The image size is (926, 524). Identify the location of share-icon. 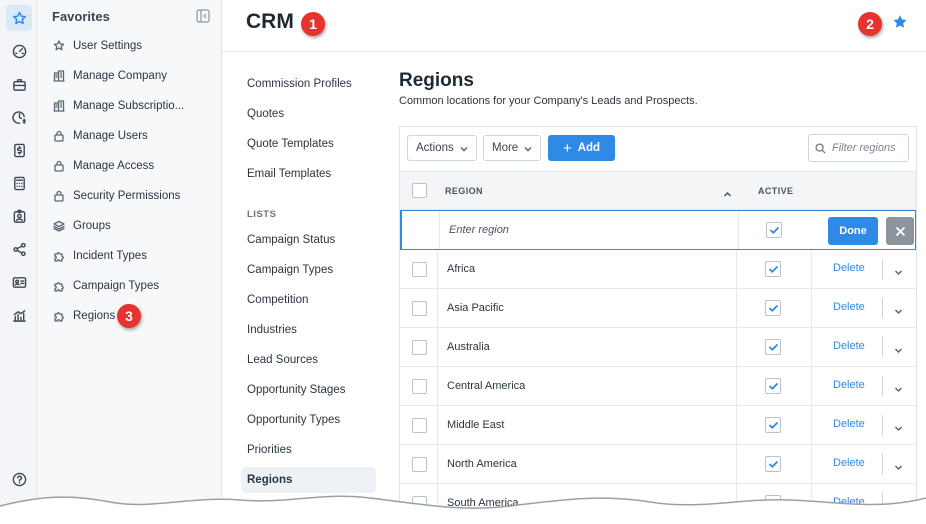
(19, 249).